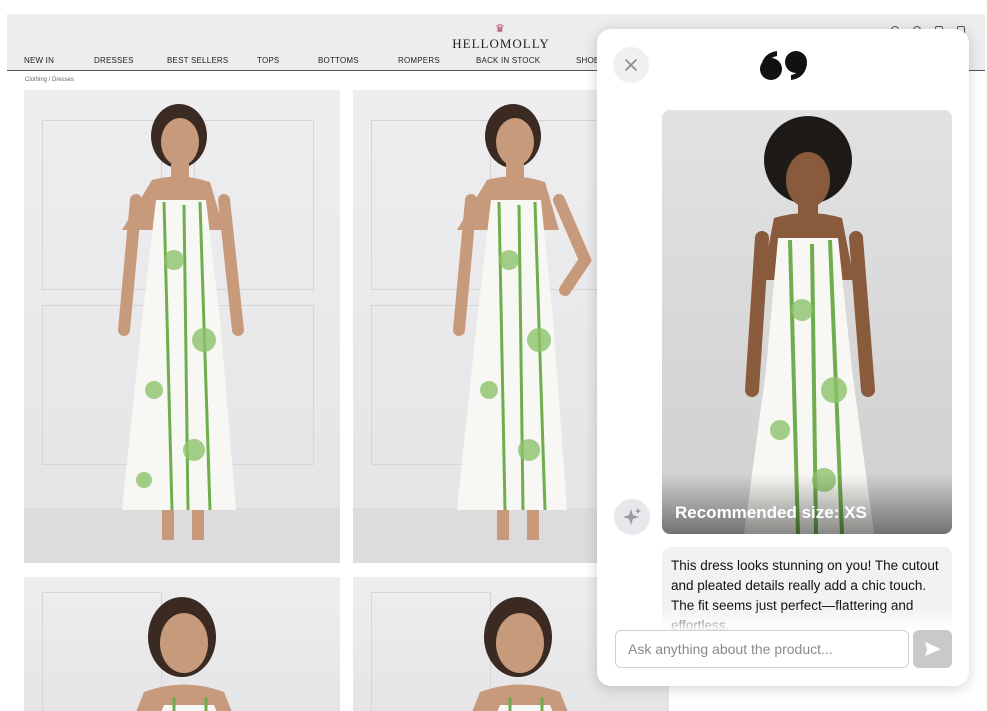 This screenshot has width=987, height=711. What do you see at coordinates (500, 29) in the screenshot?
I see `crown-icon: ♛` at bounding box center [500, 29].